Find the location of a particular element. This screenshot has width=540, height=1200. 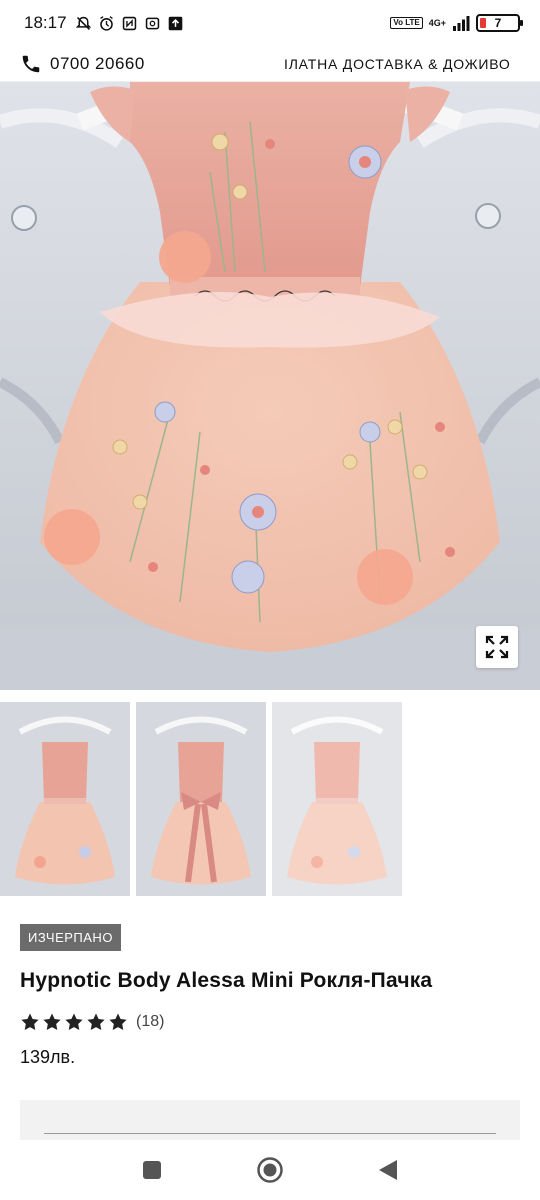

triangle-back-icon is located at coordinates (388, 1170).